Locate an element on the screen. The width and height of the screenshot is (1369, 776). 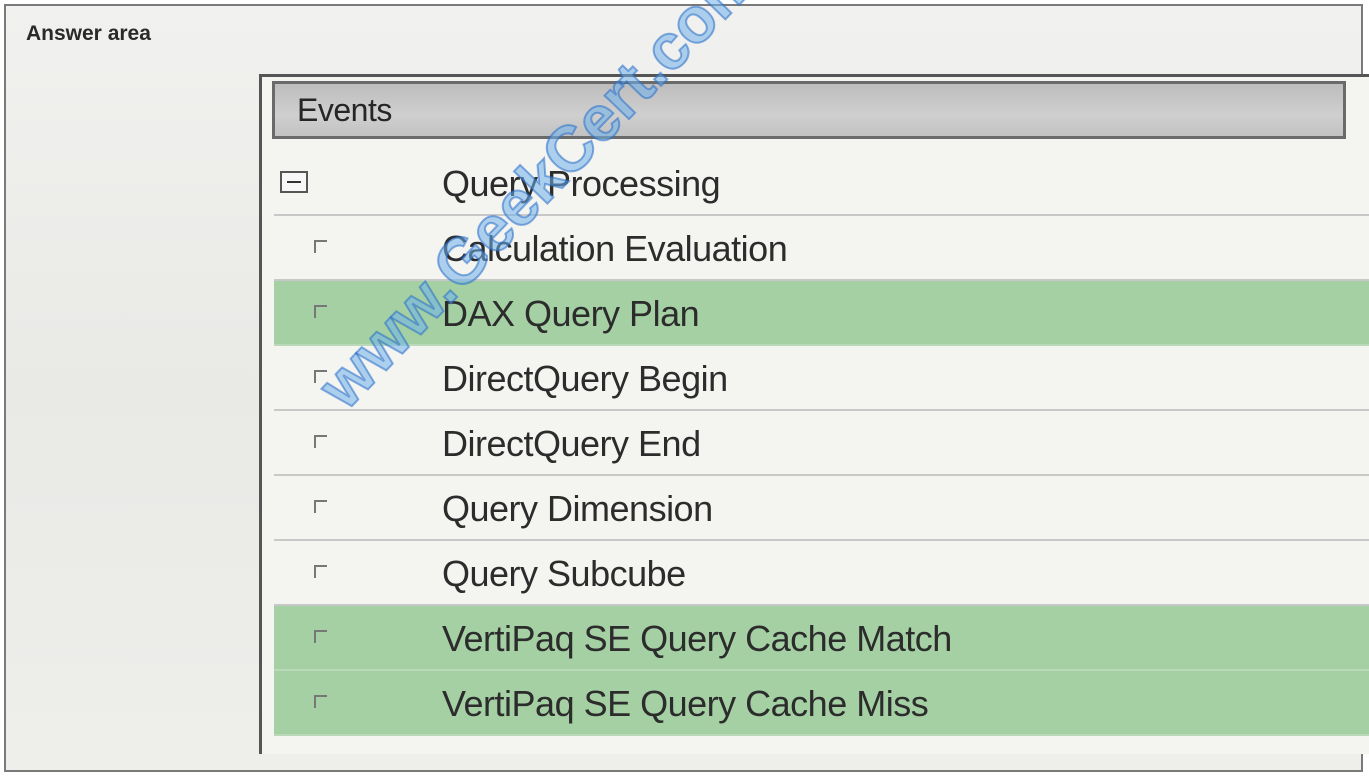
event-label: VertiPaq SE Query Cache Match is located at coordinates (697, 638).